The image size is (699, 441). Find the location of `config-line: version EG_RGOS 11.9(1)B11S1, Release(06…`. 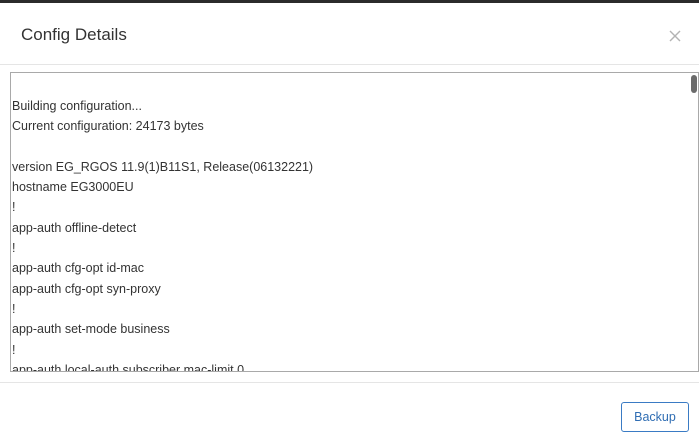

config-line: version EG_RGOS 11.9(1)B11S1, Release(06… is located at coordinates (163, 166).